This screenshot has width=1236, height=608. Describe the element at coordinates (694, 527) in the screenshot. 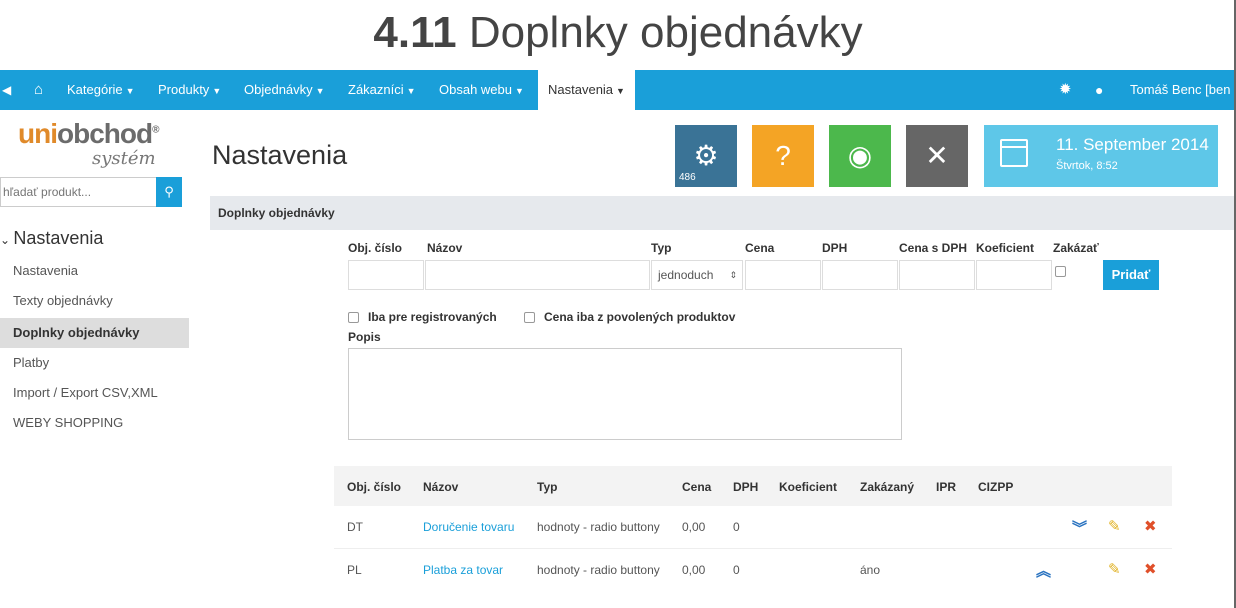

I see `row1-price: 0,00` at that location.